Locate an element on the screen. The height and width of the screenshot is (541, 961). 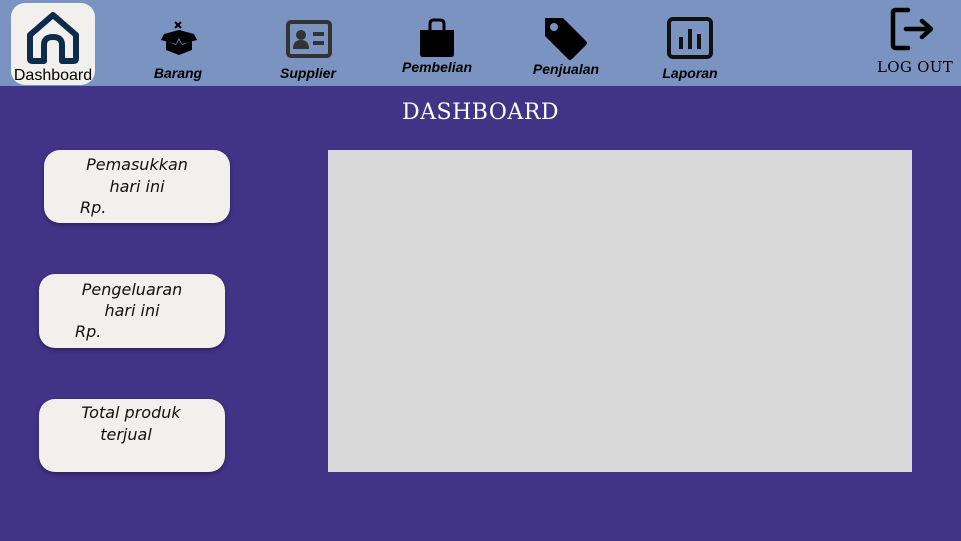
nav-item-laporan: Laporan is located at coordinates (690, 43).